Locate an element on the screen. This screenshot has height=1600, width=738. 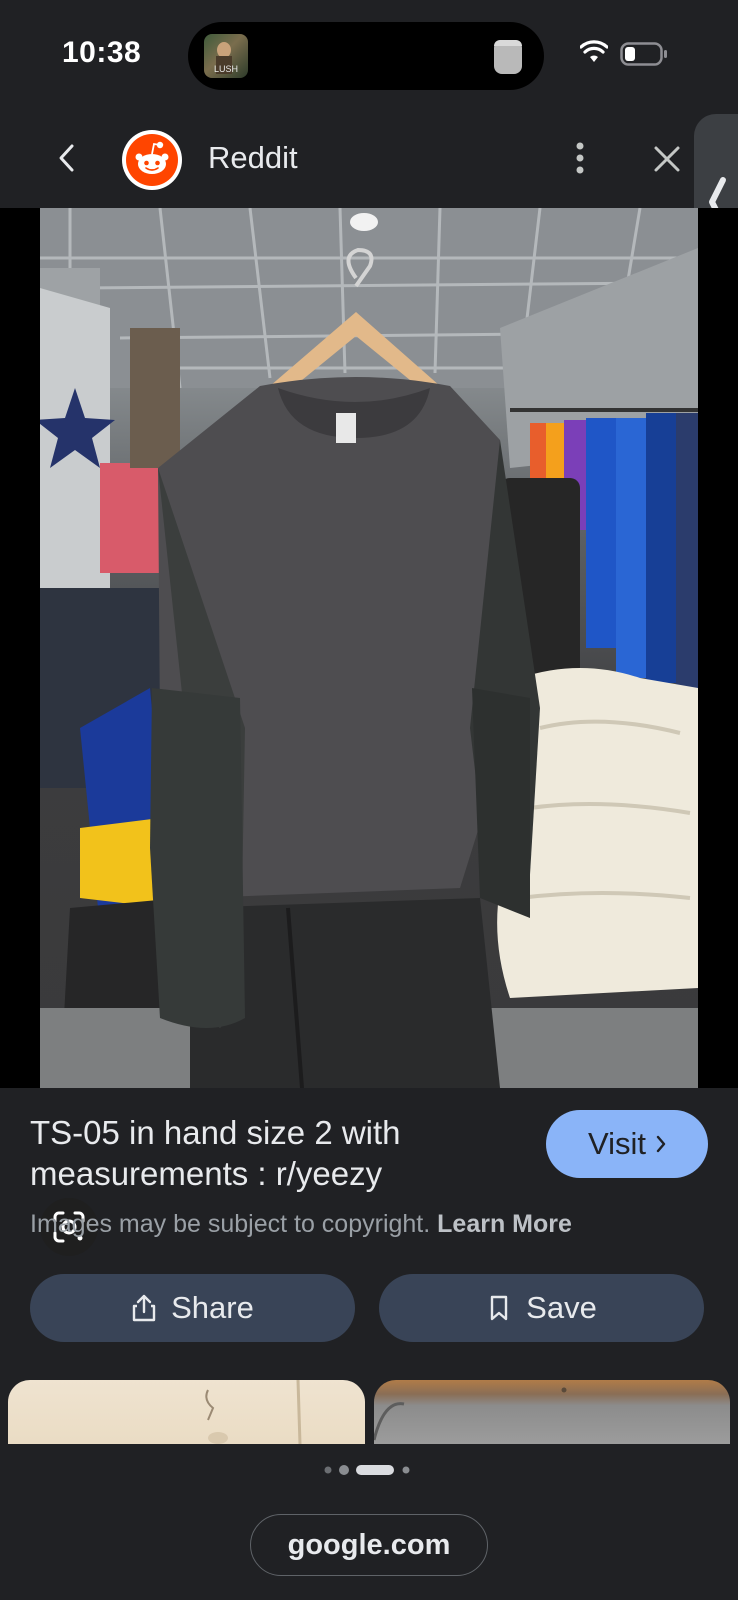
share-label: Share is located at coordinates (212, 1307).